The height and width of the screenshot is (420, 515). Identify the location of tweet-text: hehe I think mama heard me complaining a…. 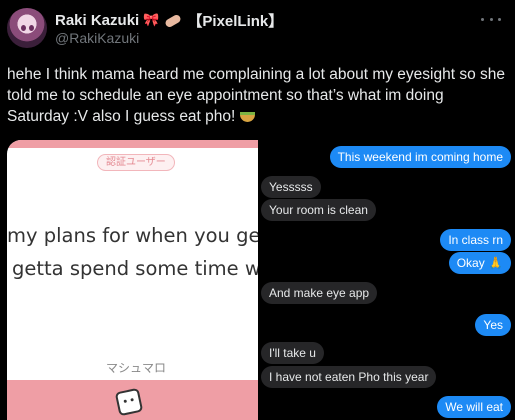
(257, 95).